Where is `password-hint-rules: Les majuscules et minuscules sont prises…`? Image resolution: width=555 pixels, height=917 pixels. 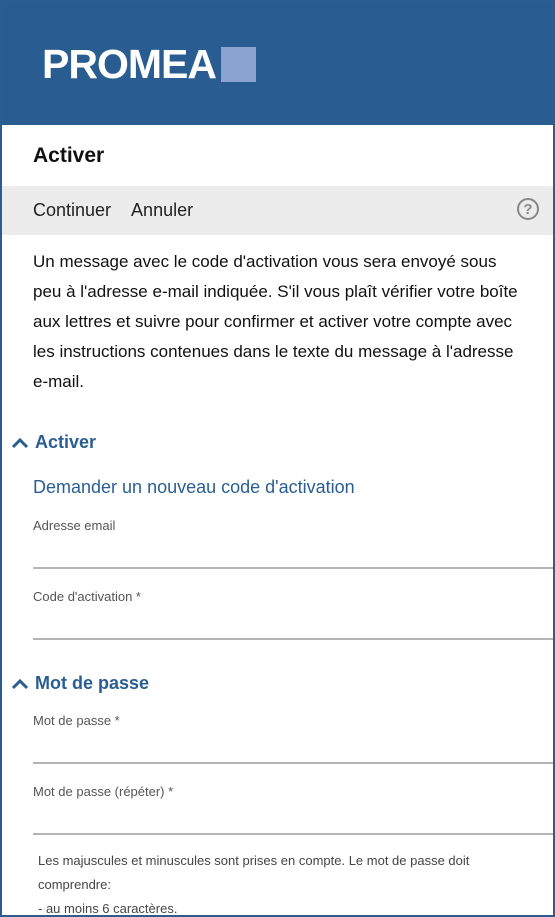 password-hint-rules: Les majuscules et minuscules sont prises… is located at coordinates (254, 872).